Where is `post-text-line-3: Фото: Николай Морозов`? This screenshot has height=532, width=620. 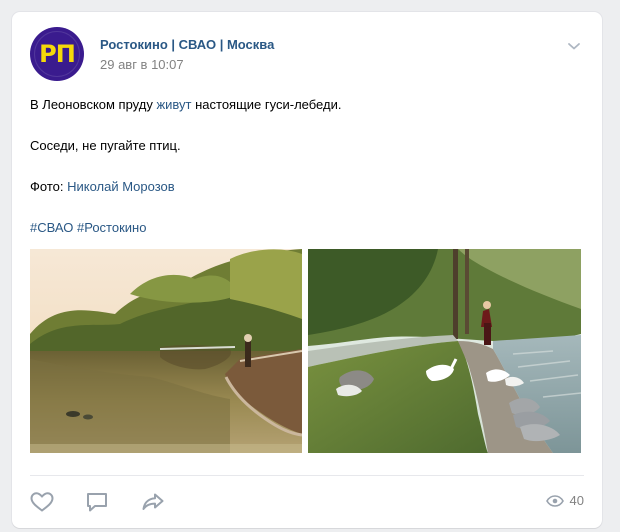 post-text-line-3: Фото: Николай Морозов is located at coordinates (102, 187).